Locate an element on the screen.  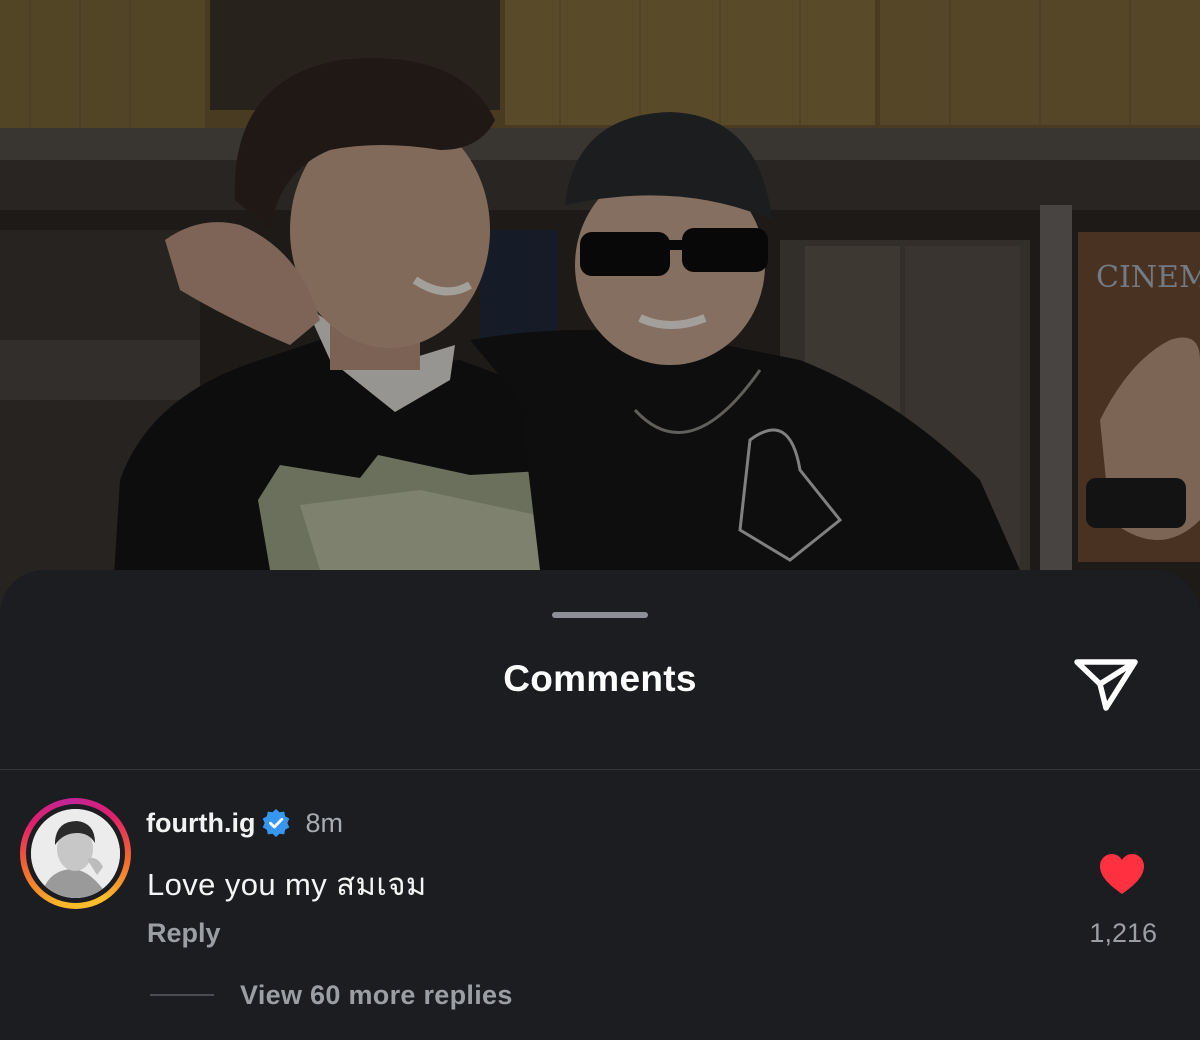
like-count: 1,216 is located at coordinates (1123, 933).